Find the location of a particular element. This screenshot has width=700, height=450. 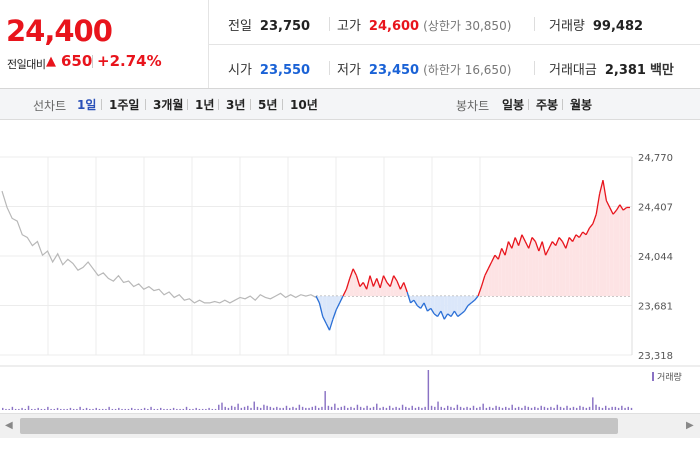

premarket-line is located at coordinates (159, 247).